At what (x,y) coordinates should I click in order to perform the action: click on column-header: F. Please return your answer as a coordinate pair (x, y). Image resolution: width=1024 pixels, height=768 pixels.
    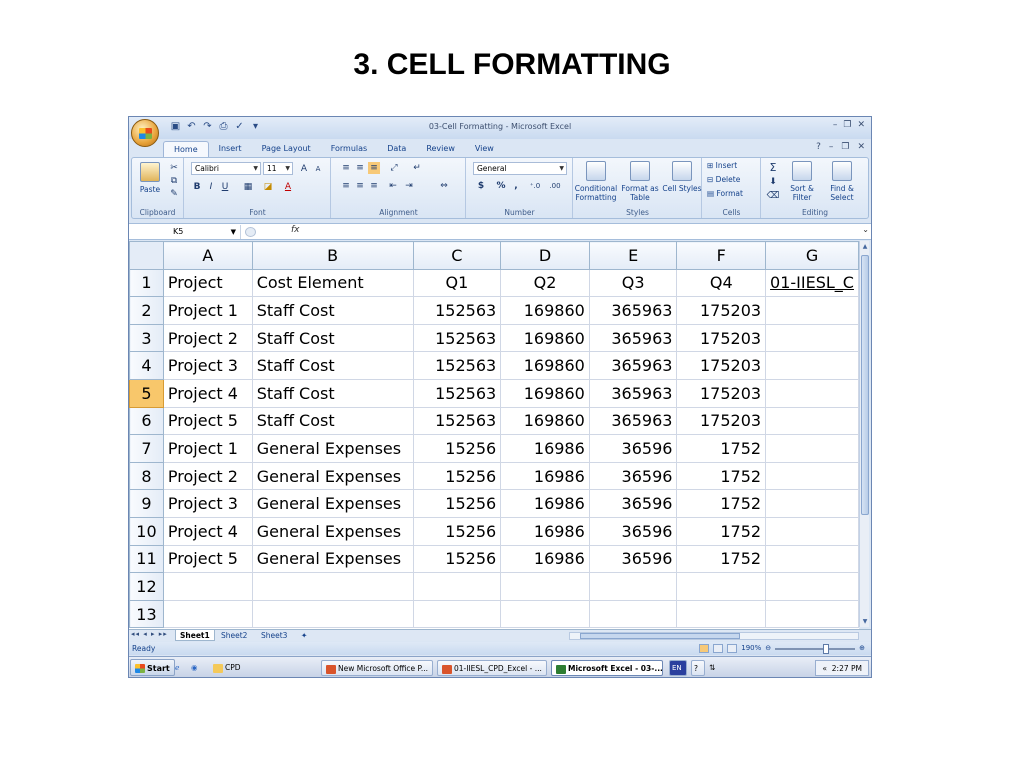
    Looking at the image, I should click on (721, 255).